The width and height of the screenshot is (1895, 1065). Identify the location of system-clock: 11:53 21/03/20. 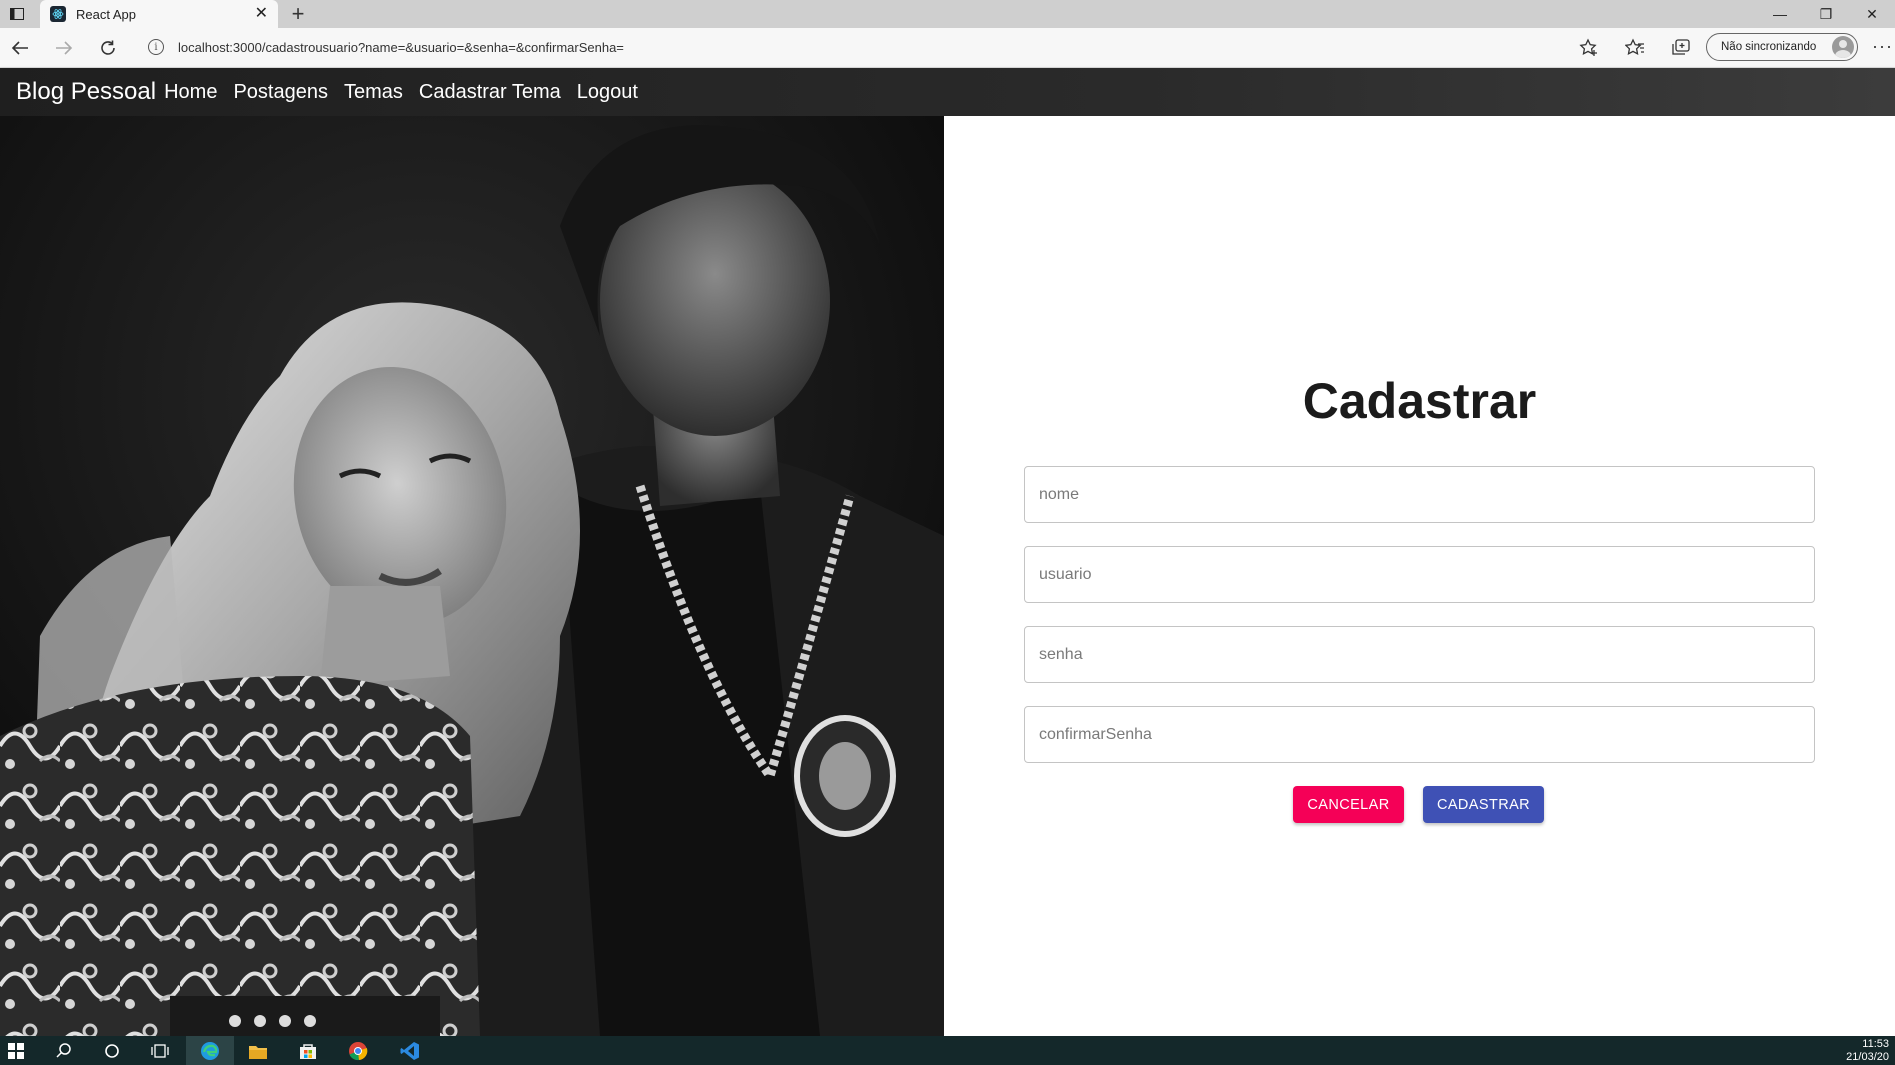
(1867, 1051).